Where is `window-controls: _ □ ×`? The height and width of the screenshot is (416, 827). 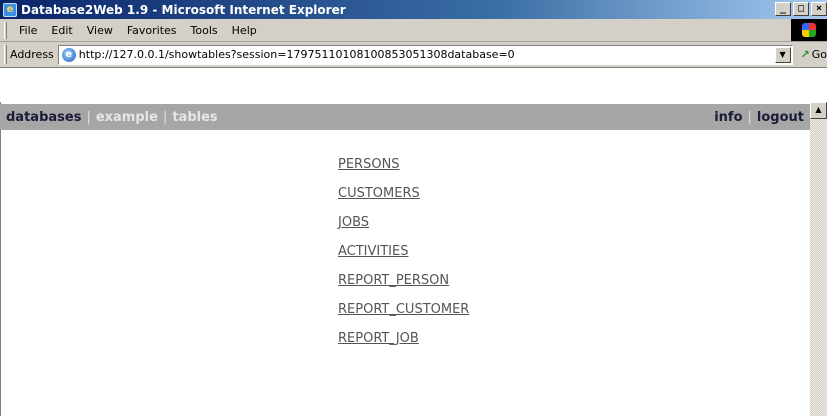
window-controls: _ □ × is located at coordinates (801, 9).